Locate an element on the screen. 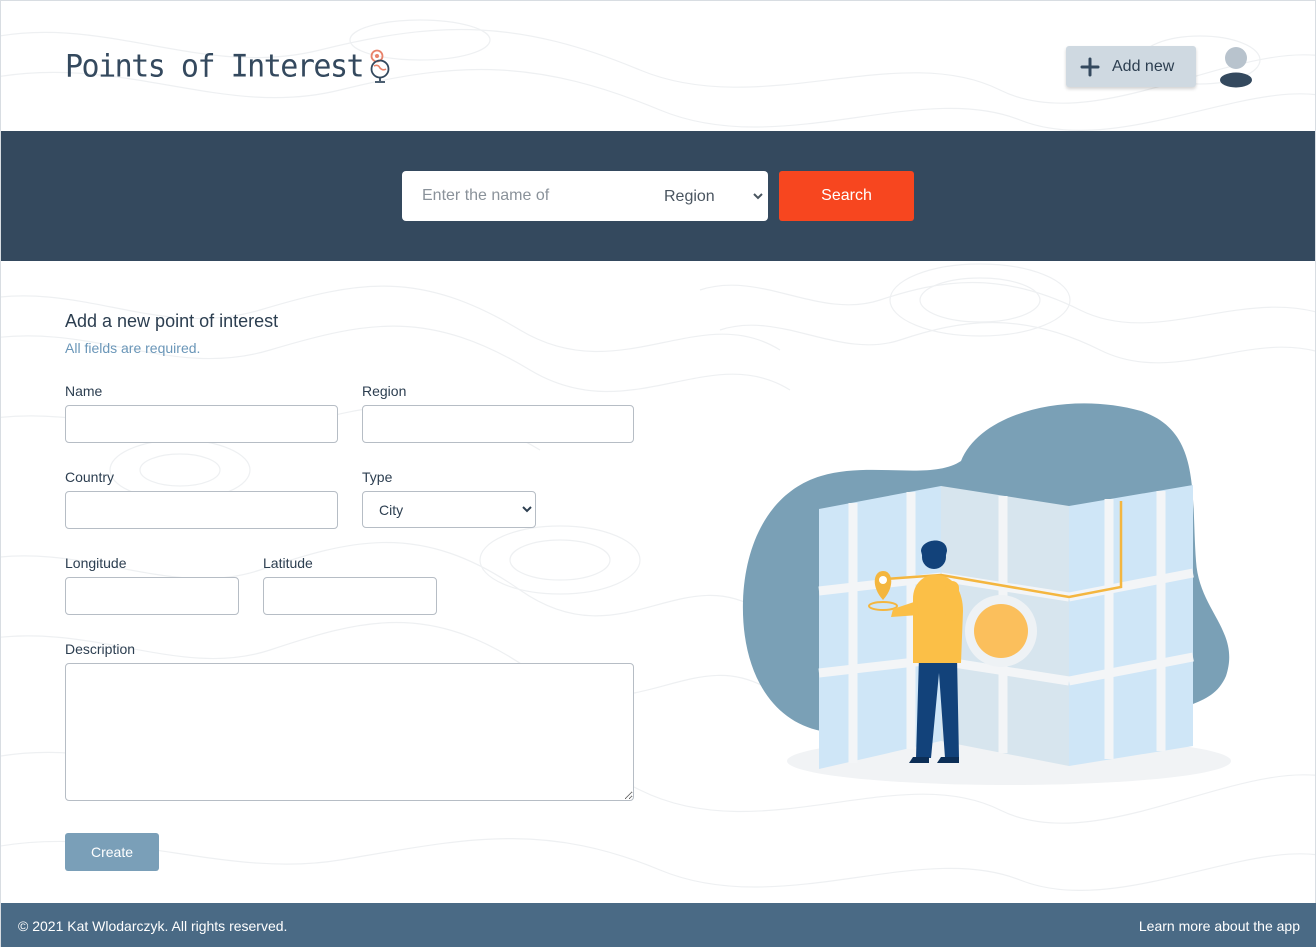 This screenshot has height=947, width=1316. type-select: City is located at coordinates (449, 509).